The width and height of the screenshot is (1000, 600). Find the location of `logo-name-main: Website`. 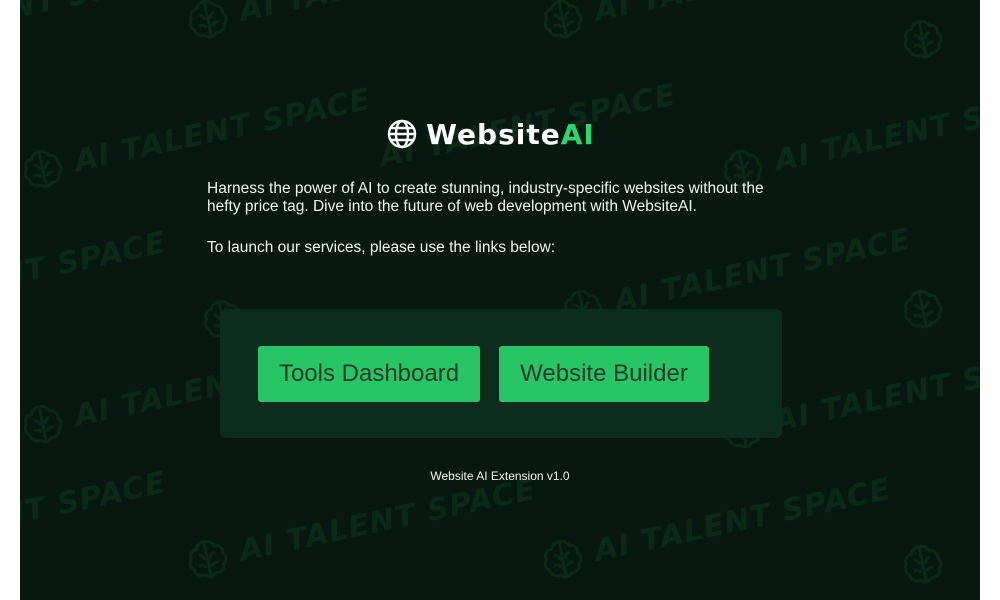

logo-name-main: Website is located at coordinates (493, 134).